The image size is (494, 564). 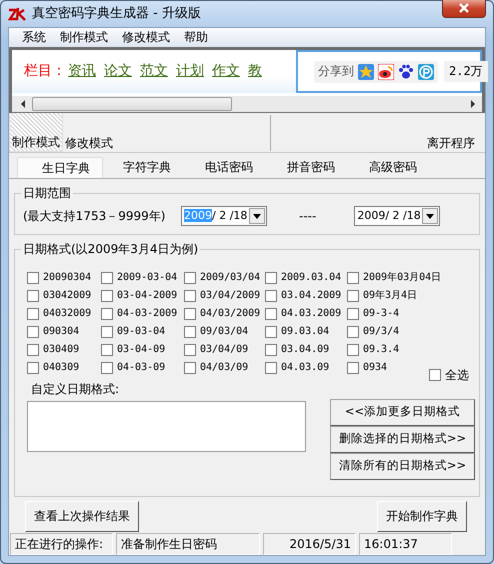 I want to click on mode-button: 制作模式, so click(x=36, y=132).